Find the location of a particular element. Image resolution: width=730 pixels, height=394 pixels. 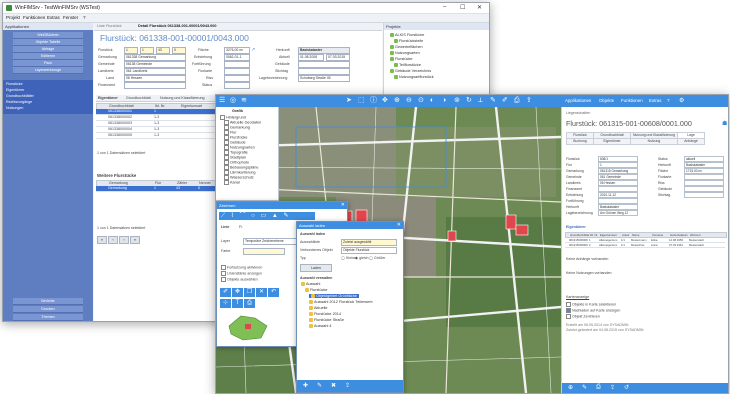

pointer-icon: ➤ is located at coordinates (349, 101).